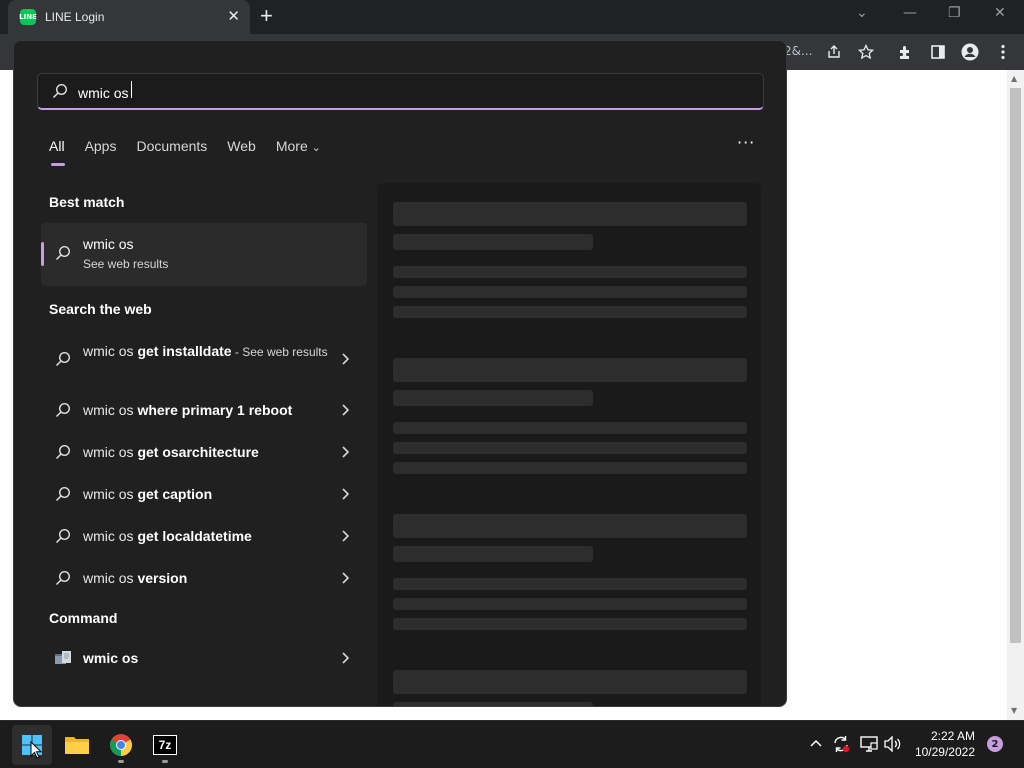 This screenshot has width=1024, height=768. What do you see at coordinates (121, 745) in the screenshot?
I see `chrome-button` at bounding box center [121, 745].